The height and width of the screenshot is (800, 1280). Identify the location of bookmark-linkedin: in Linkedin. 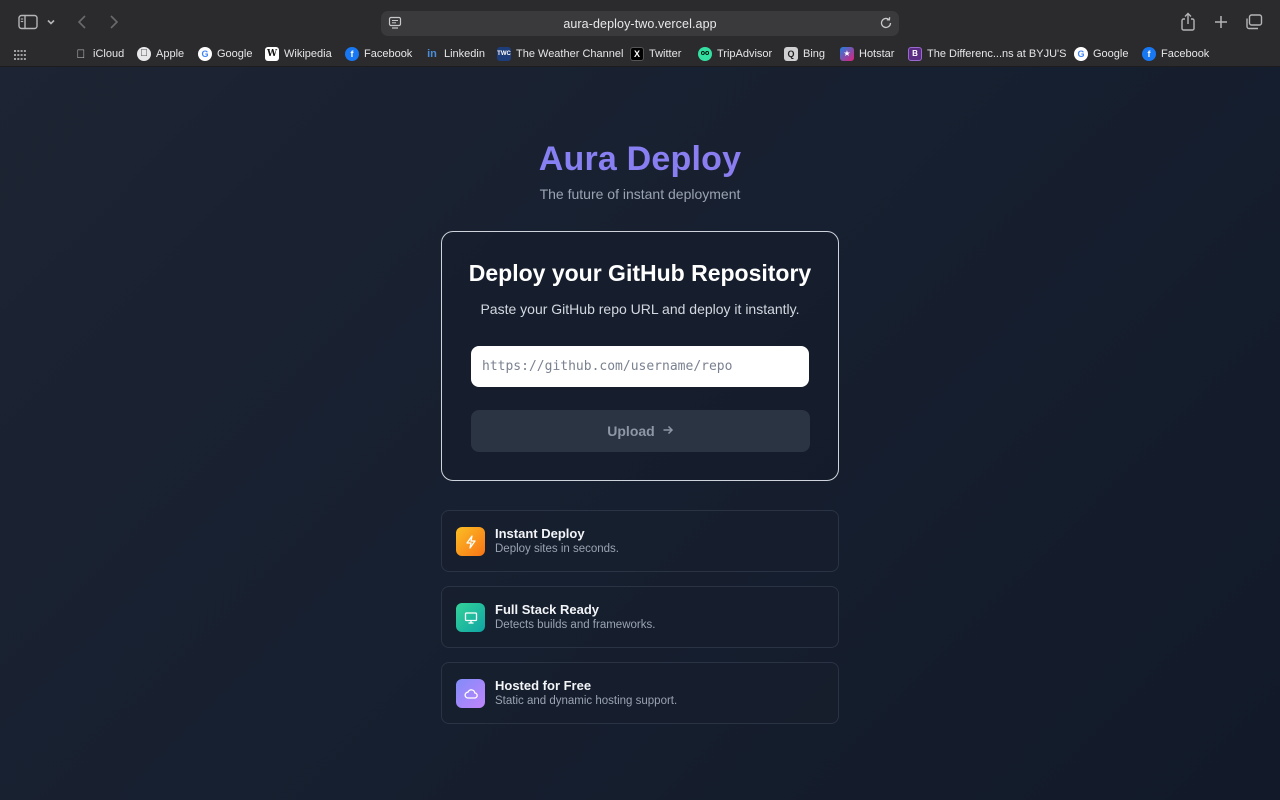
(455, 53).